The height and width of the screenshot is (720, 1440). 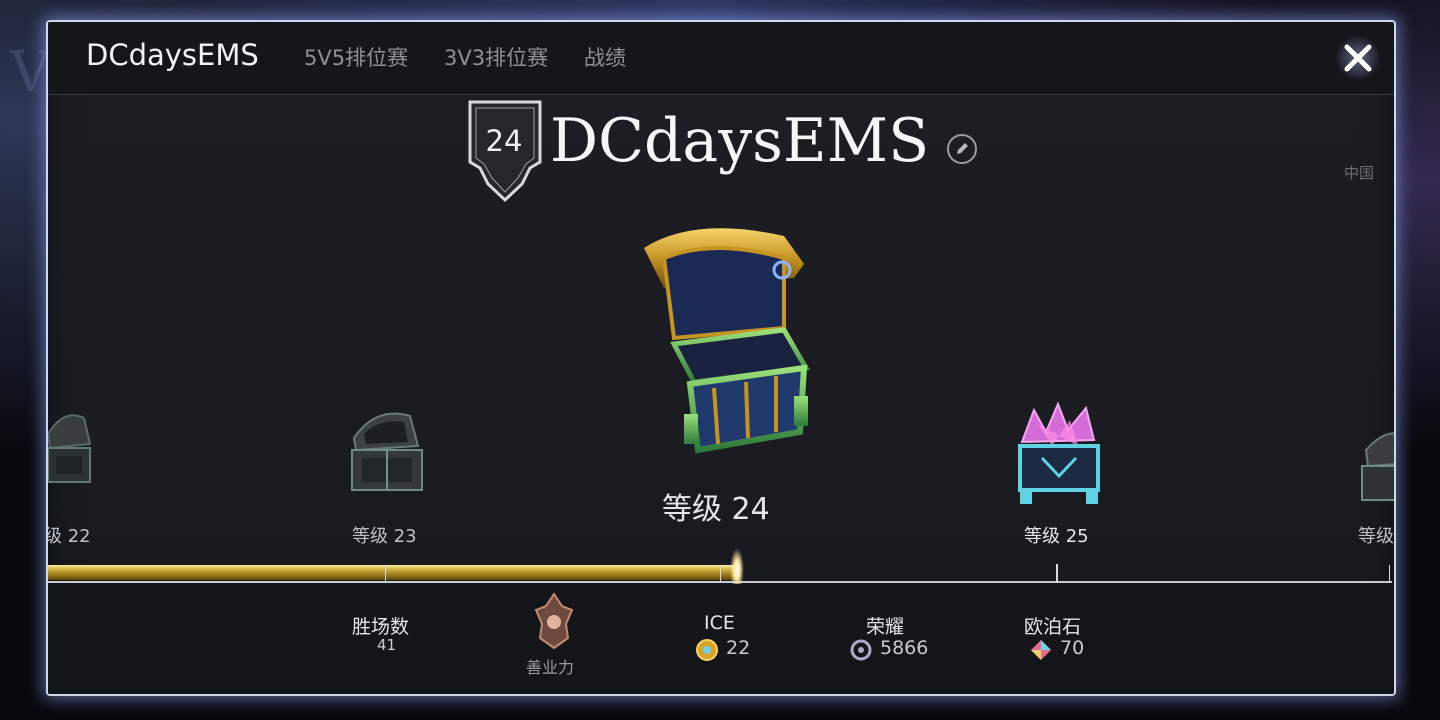 What do you see at coordinates (550, 667) in the screenshot?
I see `karma-label: 善业力` at bounding box center [550, 667].